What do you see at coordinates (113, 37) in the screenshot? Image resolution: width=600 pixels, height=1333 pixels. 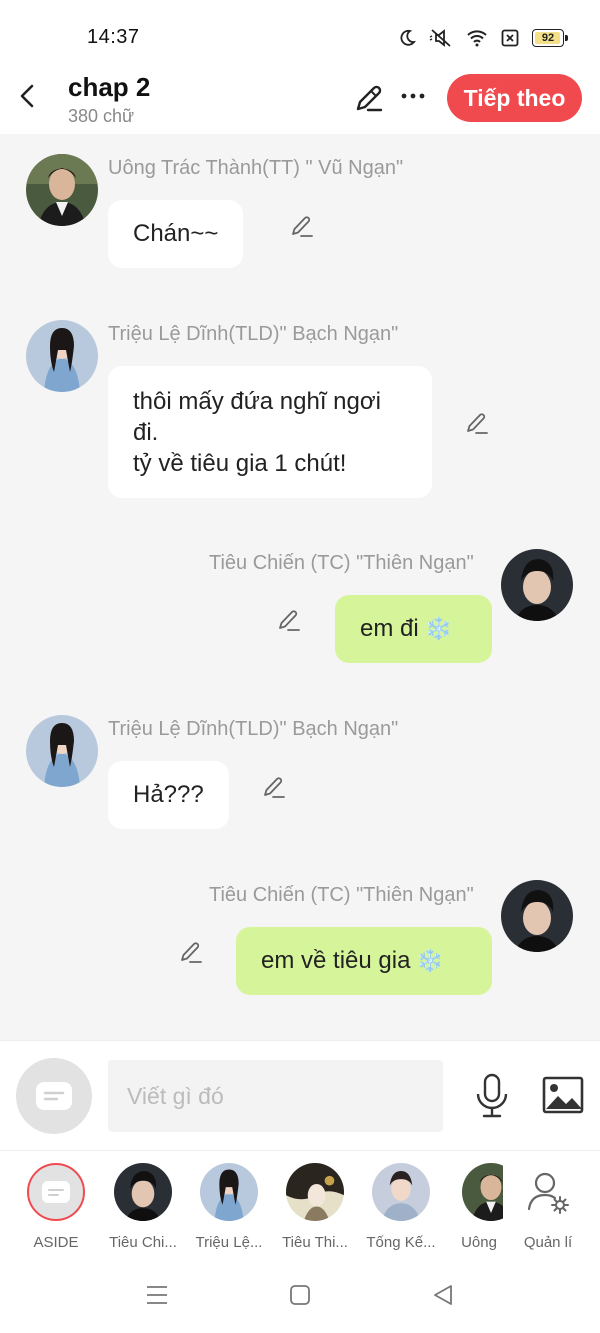 I see `status-time: 14:37` at bounding box center [113, 37].